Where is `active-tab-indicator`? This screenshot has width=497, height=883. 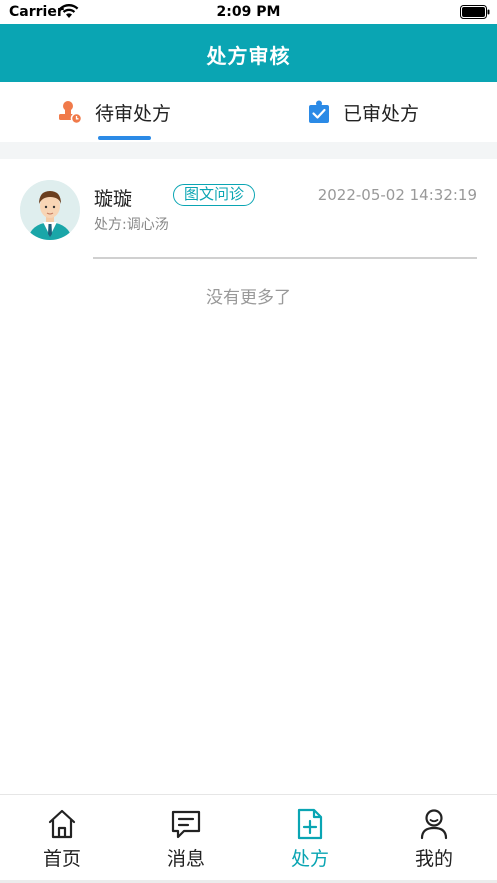 active-tab-indicator is located at coordinates (124, 138).